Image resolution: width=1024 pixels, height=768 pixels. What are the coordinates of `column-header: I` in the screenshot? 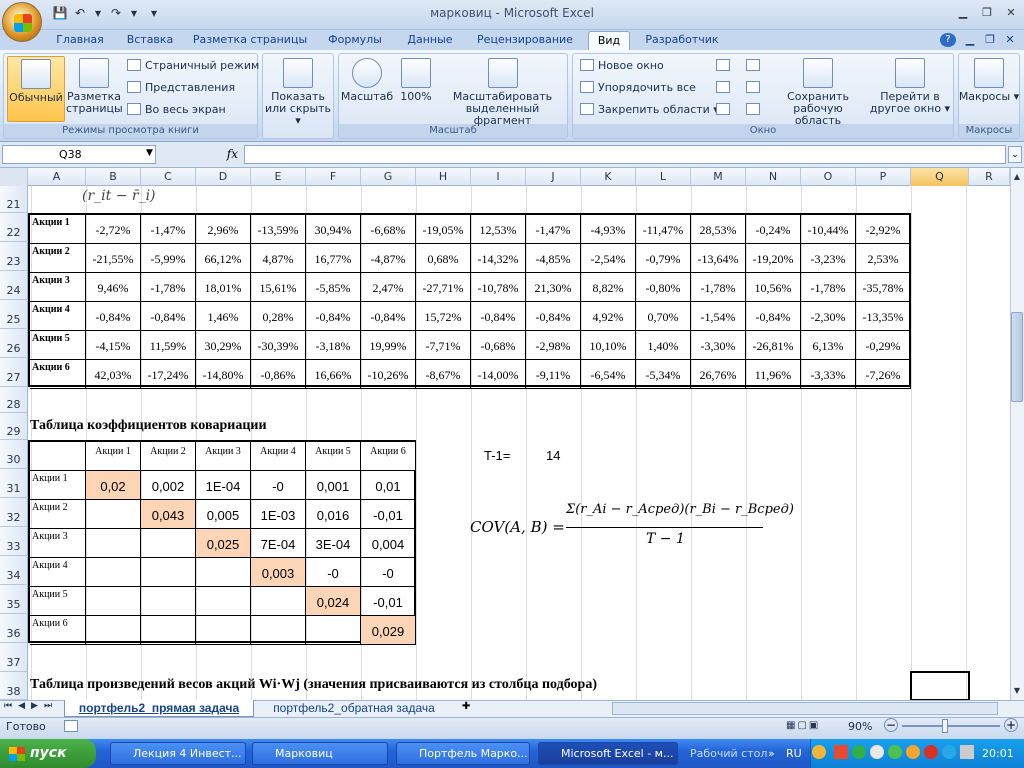 It's located at (498, 177).